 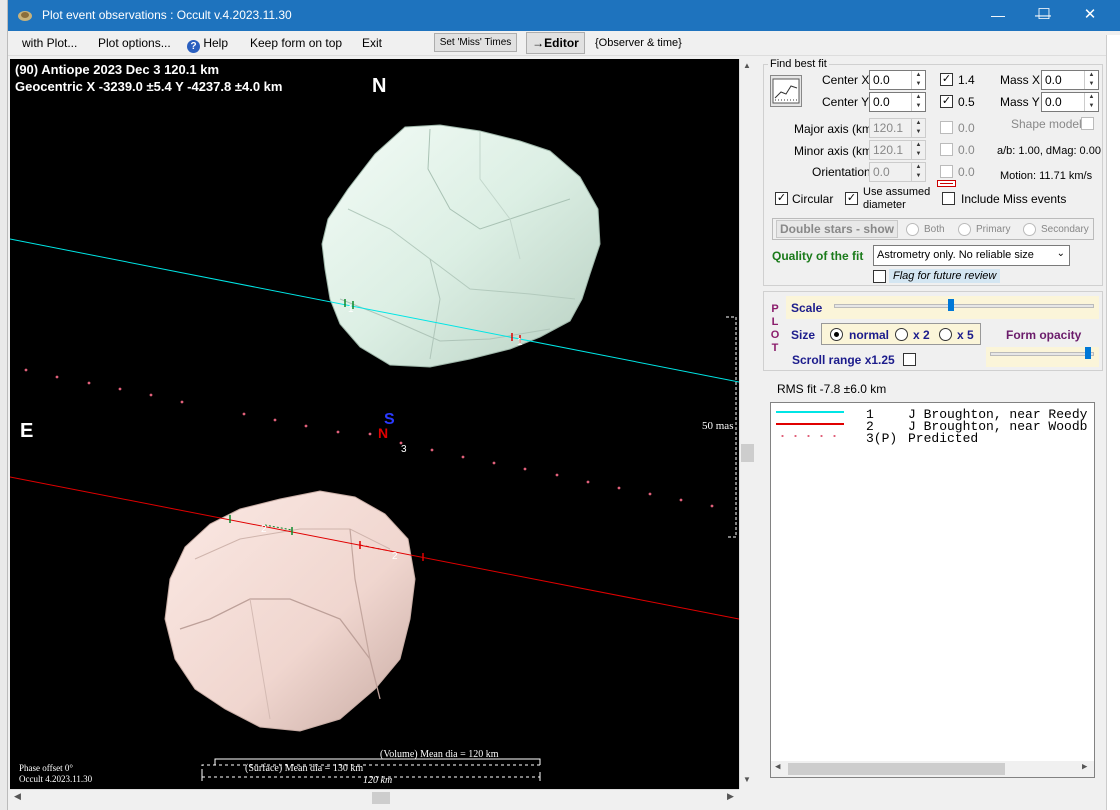 What do you see at coordinates (17, 796) in the screenshot?
I see `scroll-left-icon: ◀` at bounding box center [17, 796].